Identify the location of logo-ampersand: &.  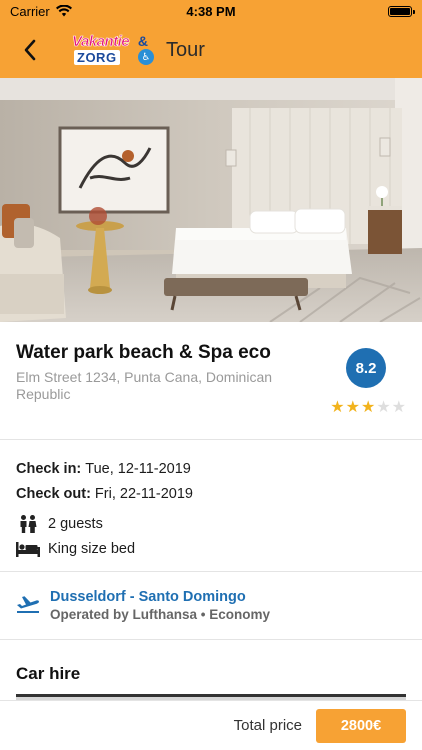
(142, 41).